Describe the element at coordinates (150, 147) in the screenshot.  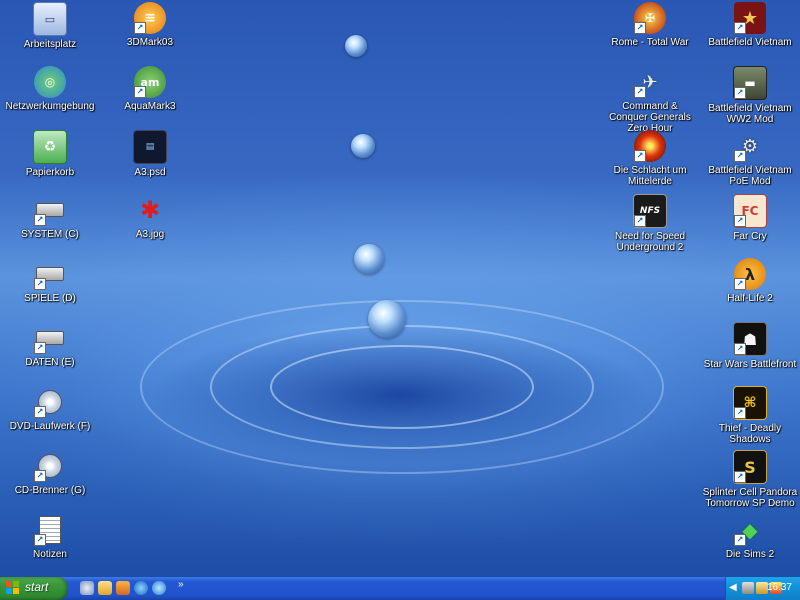
I see `psd-file-icon: ▤` at that location.